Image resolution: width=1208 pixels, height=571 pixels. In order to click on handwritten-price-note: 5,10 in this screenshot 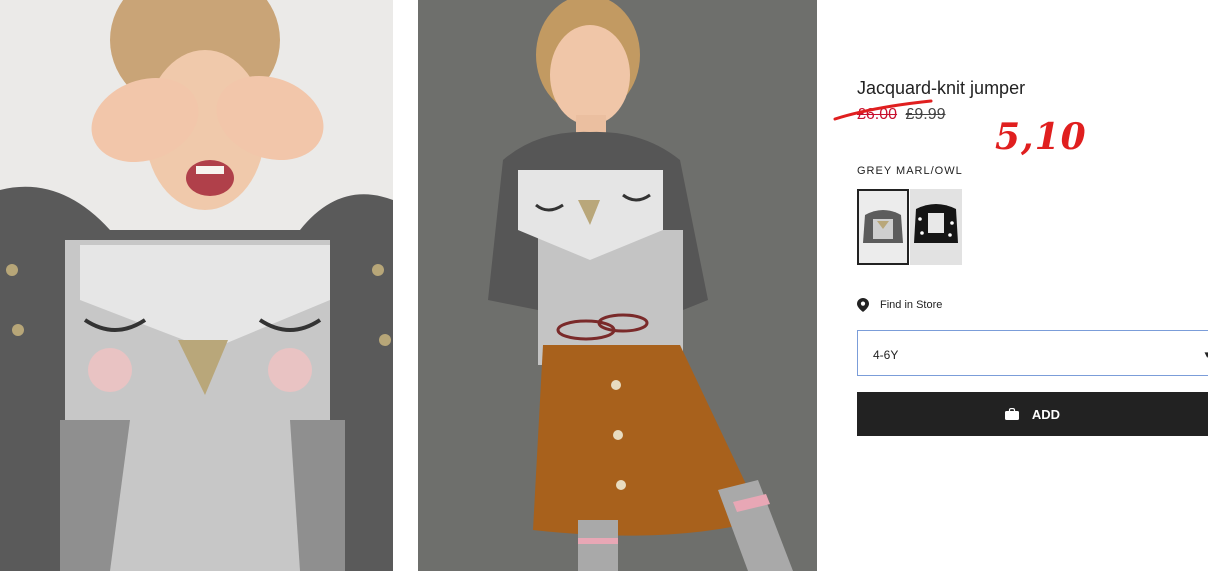, I will do `click(1041, 137)`.